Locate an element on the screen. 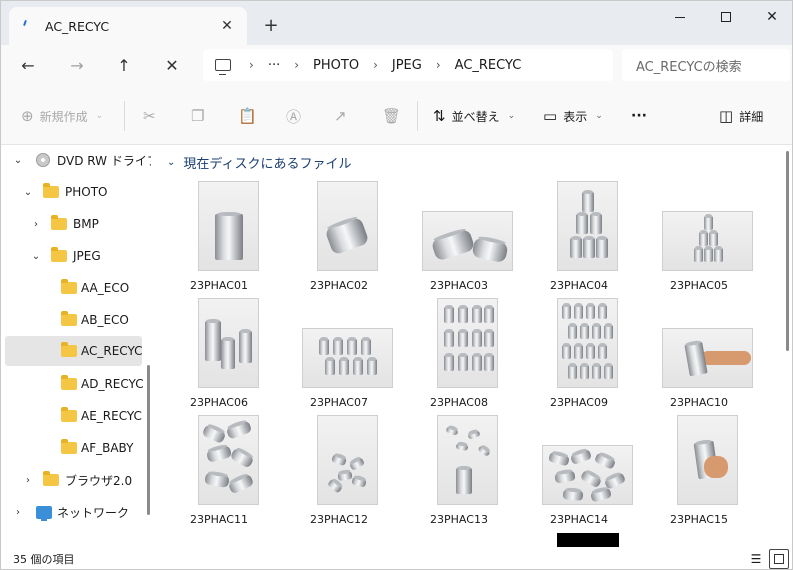 This screenshot has width=793, height=570. sort-label: 並べ替え is located at coordinates (475, 116).